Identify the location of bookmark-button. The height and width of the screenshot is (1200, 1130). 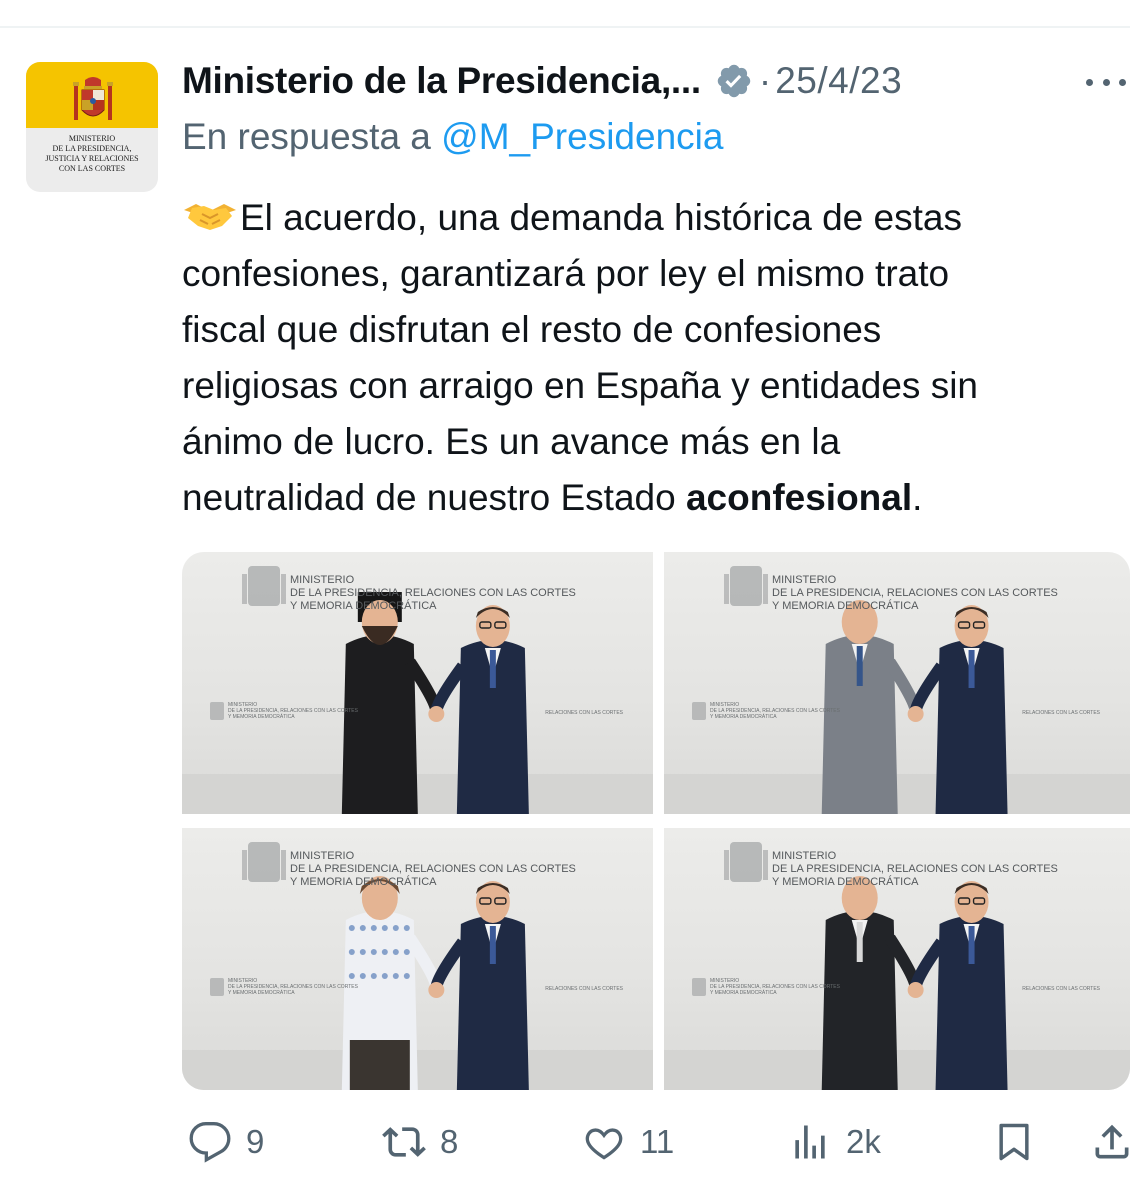
(1014, 1142).